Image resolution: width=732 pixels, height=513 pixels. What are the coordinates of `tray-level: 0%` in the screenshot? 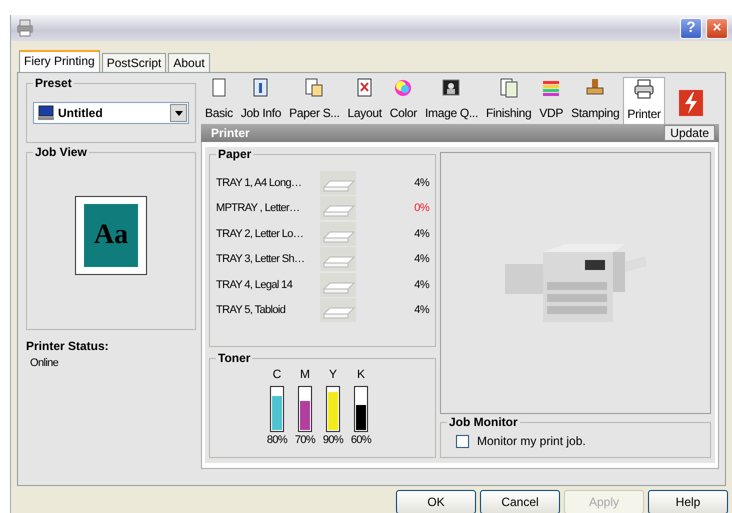 It's located at (421, 208).